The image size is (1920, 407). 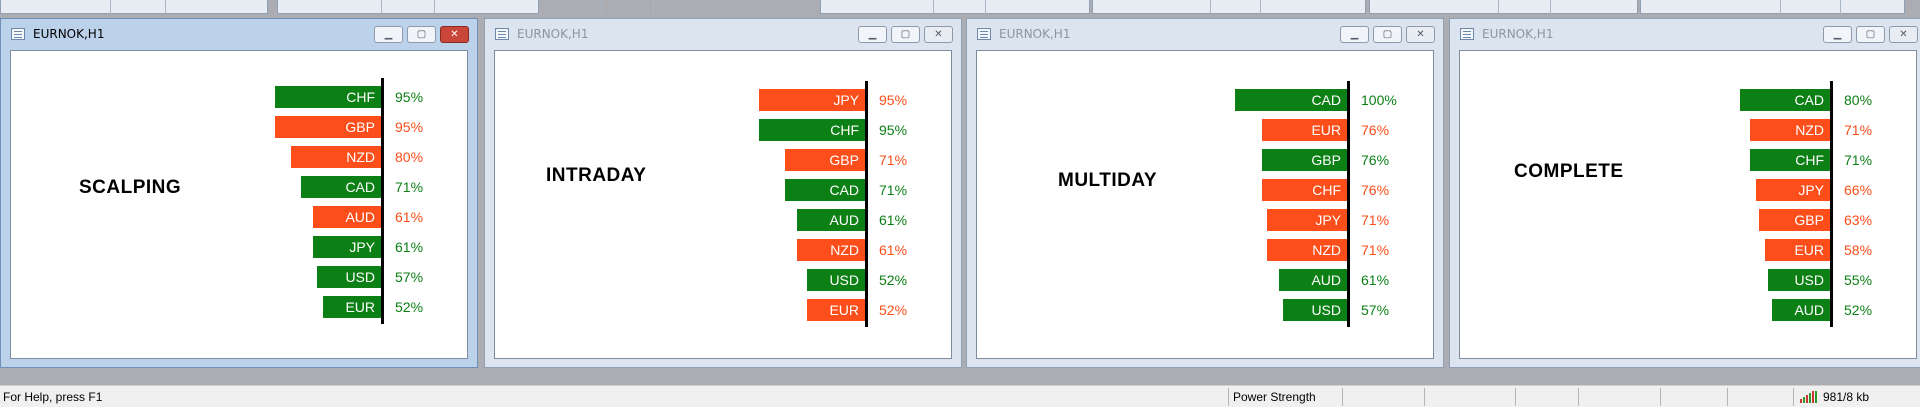 What do you see at coordinates (1274, 397) in the screenshot?
I see `status-profile-name: Power Strength` at bounding box center [1274, 397].